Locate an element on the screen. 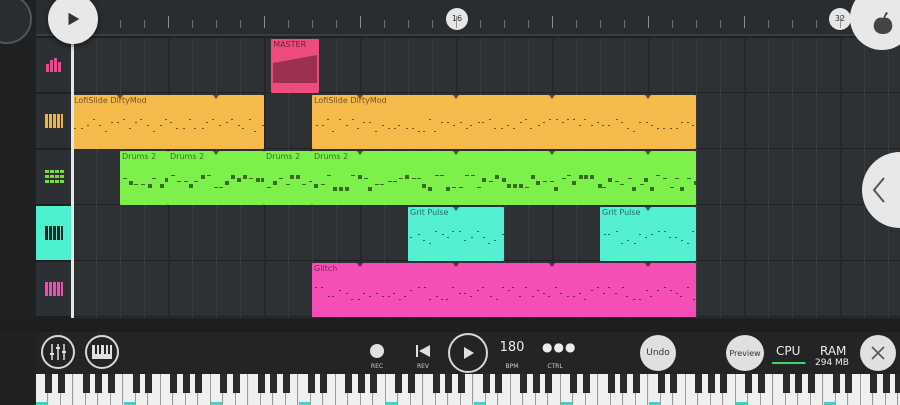 The image size is (900, 405). playlist-lane is located at coordinates (486, 65).